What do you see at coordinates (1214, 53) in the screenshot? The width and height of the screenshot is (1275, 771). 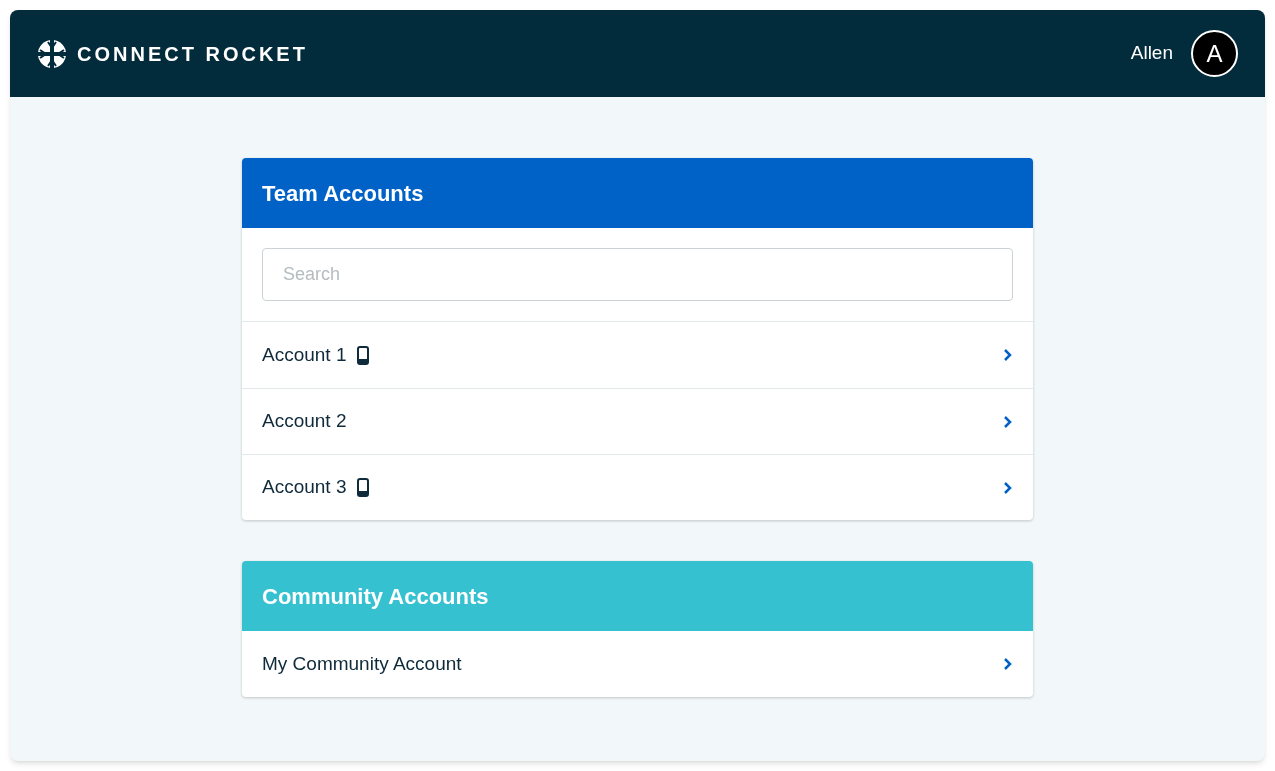 I see `avatar: A` at bounding box center [1214, 53].